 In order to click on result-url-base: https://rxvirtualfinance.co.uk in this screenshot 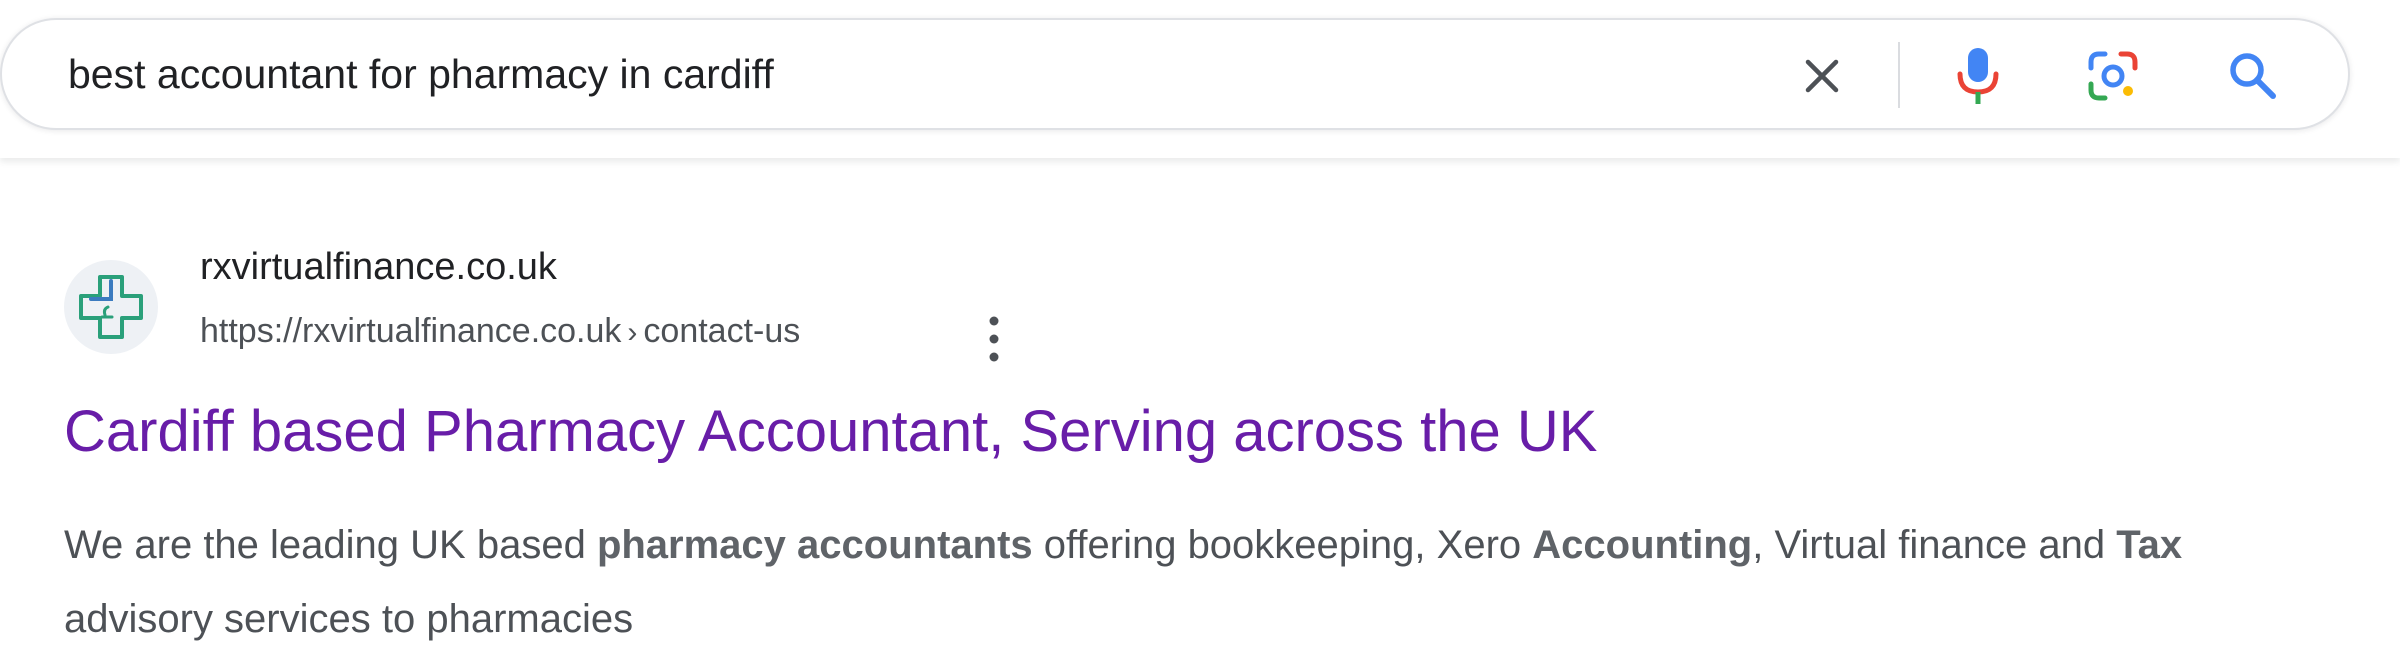, I will do `click(411, 331)`.